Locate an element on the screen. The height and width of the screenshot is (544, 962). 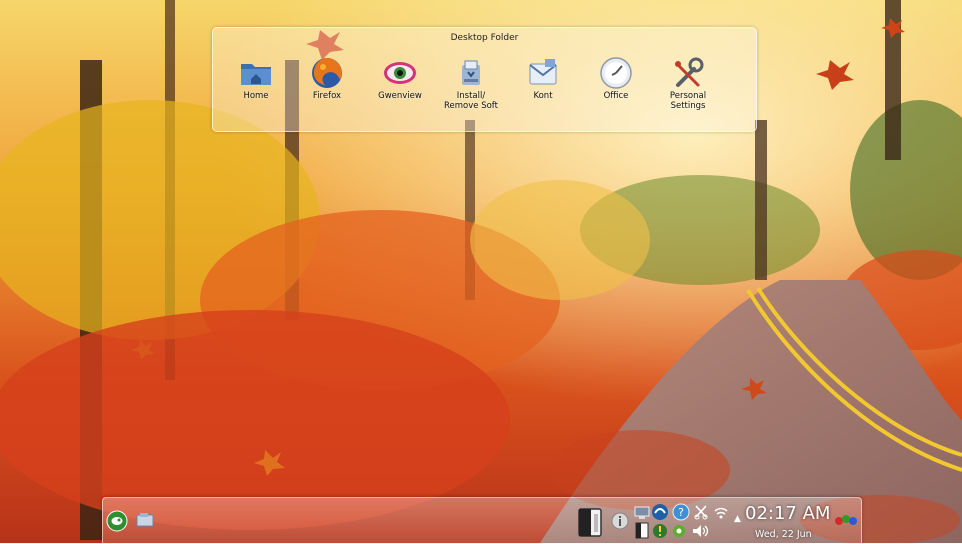
settings-wrench-icon is located at coordinates (689, 72).